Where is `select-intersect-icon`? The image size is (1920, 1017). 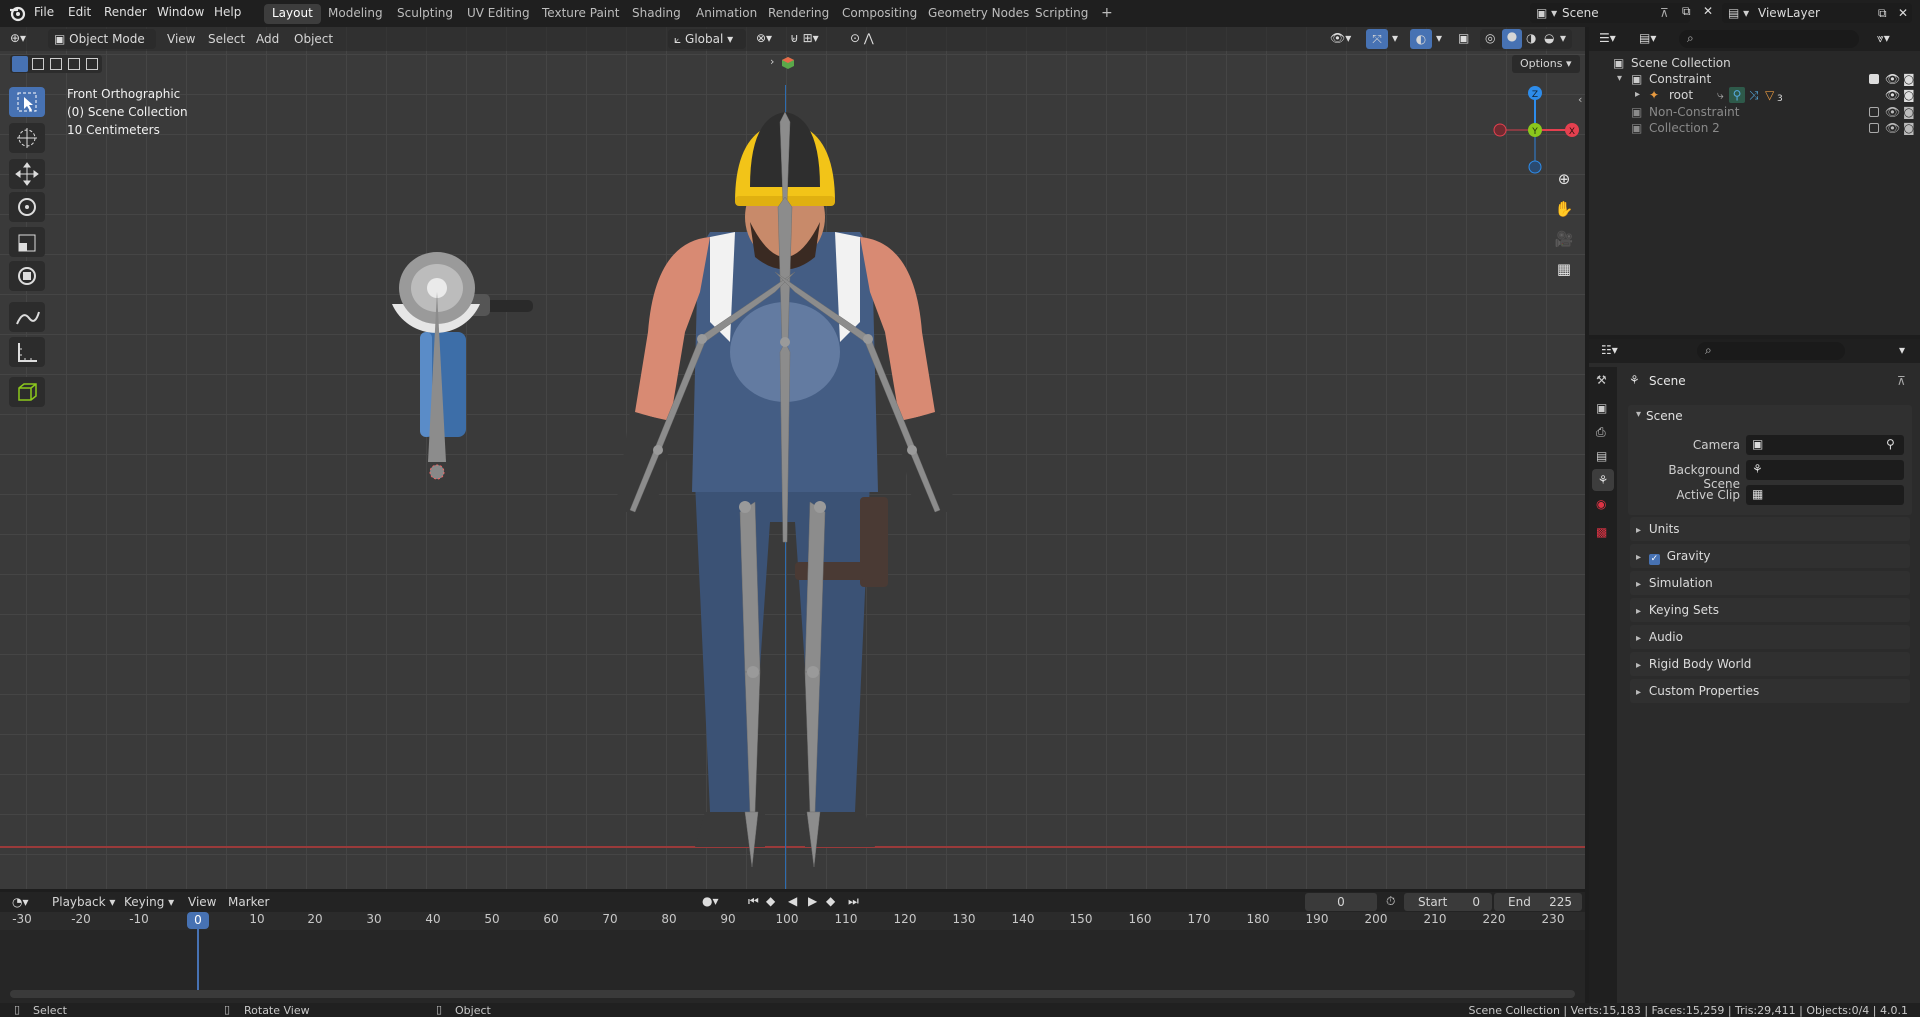 select-intersect-icon is located at coordinates (92, 64).